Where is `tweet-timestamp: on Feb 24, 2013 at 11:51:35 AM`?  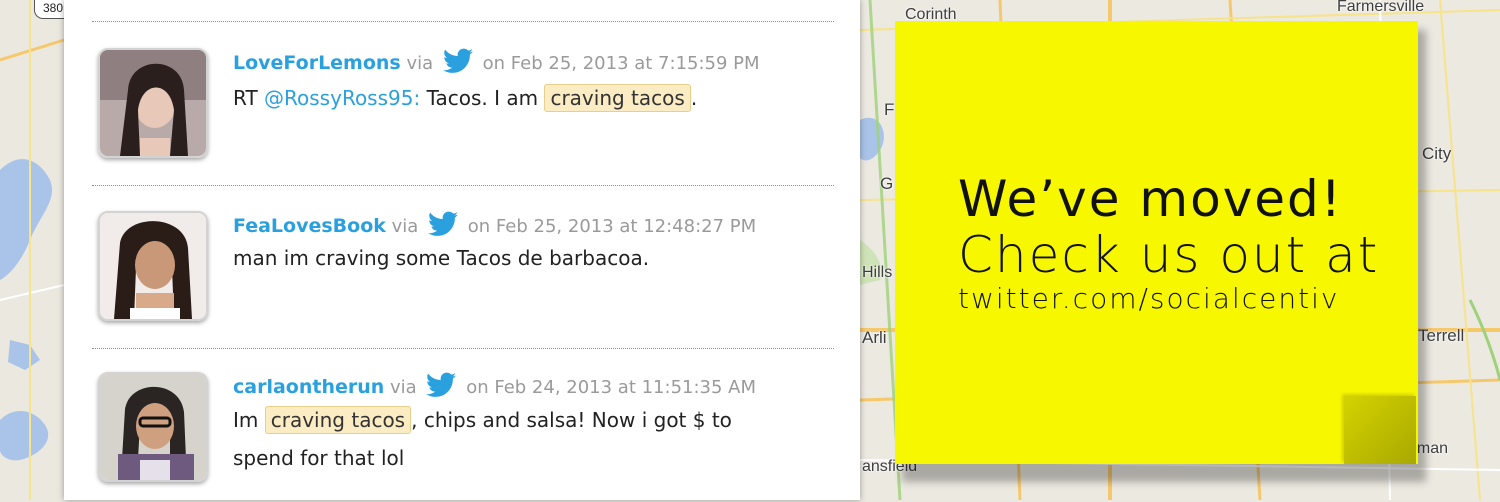 tweet-timestamp: on Feb 24, 2013 at 11:51:35 AM is located at coordinates (611, 387).